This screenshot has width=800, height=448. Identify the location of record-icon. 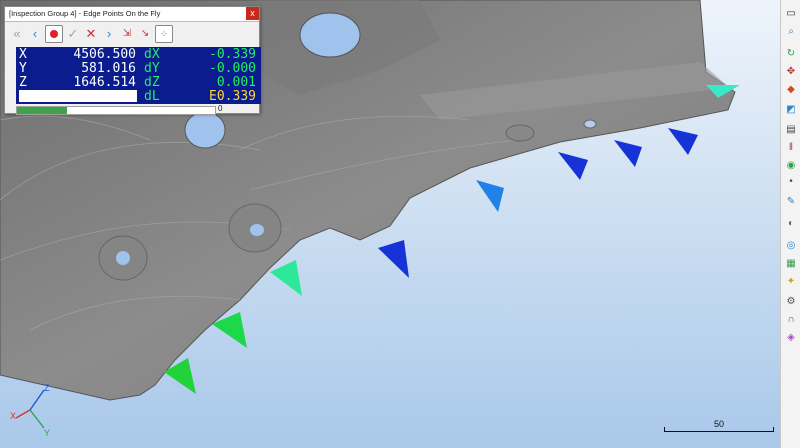
(54, 34).